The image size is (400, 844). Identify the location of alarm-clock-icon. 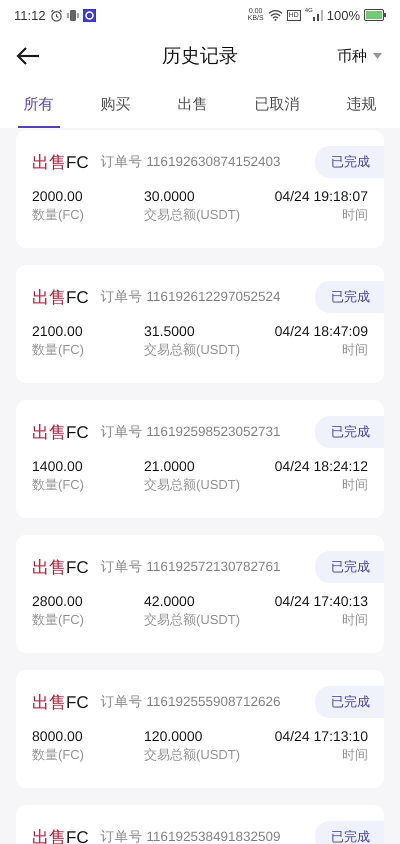
(56, 15).